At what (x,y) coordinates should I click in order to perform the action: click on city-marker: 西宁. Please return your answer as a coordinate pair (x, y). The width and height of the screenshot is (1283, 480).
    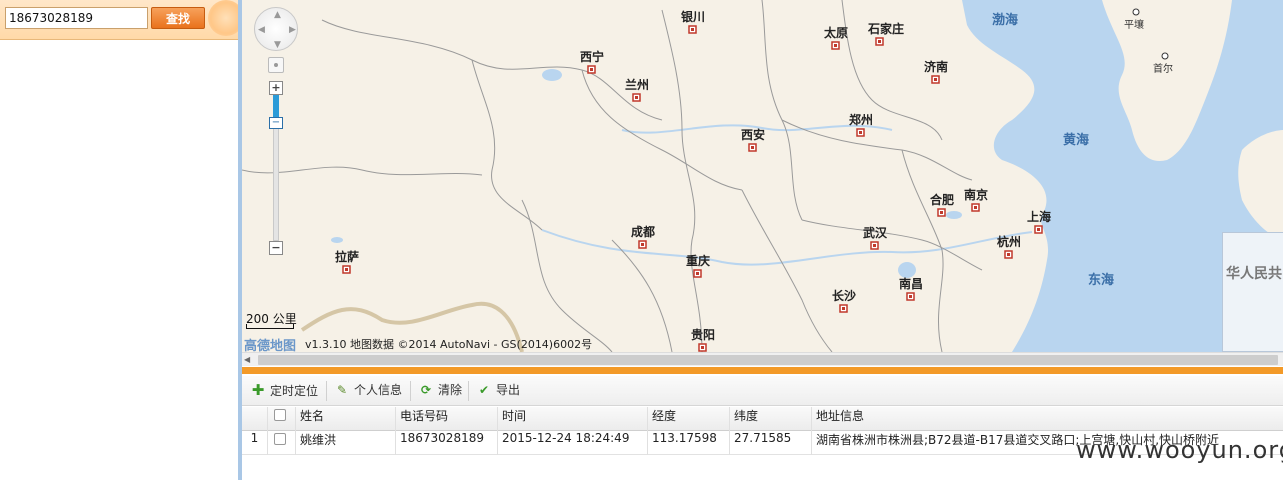
    Looking at the image, I should click on (592, 61).